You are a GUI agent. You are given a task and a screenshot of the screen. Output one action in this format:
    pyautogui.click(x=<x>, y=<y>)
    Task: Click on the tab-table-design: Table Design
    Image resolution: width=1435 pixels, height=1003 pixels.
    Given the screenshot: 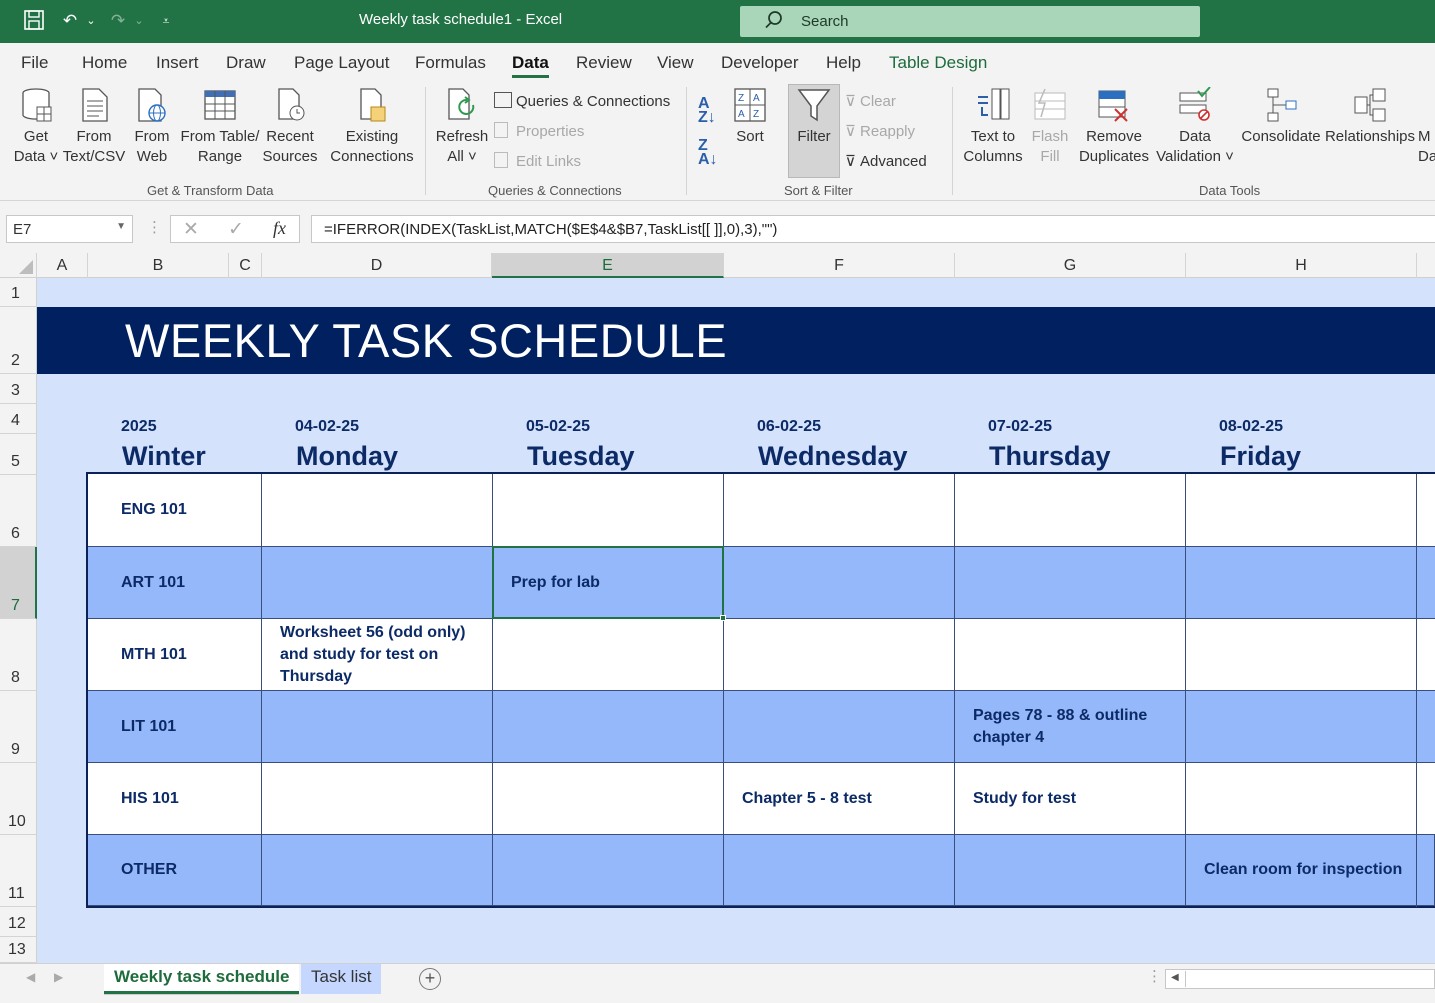 What is the action you would take?
    pyautogui.click(x=938, y=63)
    